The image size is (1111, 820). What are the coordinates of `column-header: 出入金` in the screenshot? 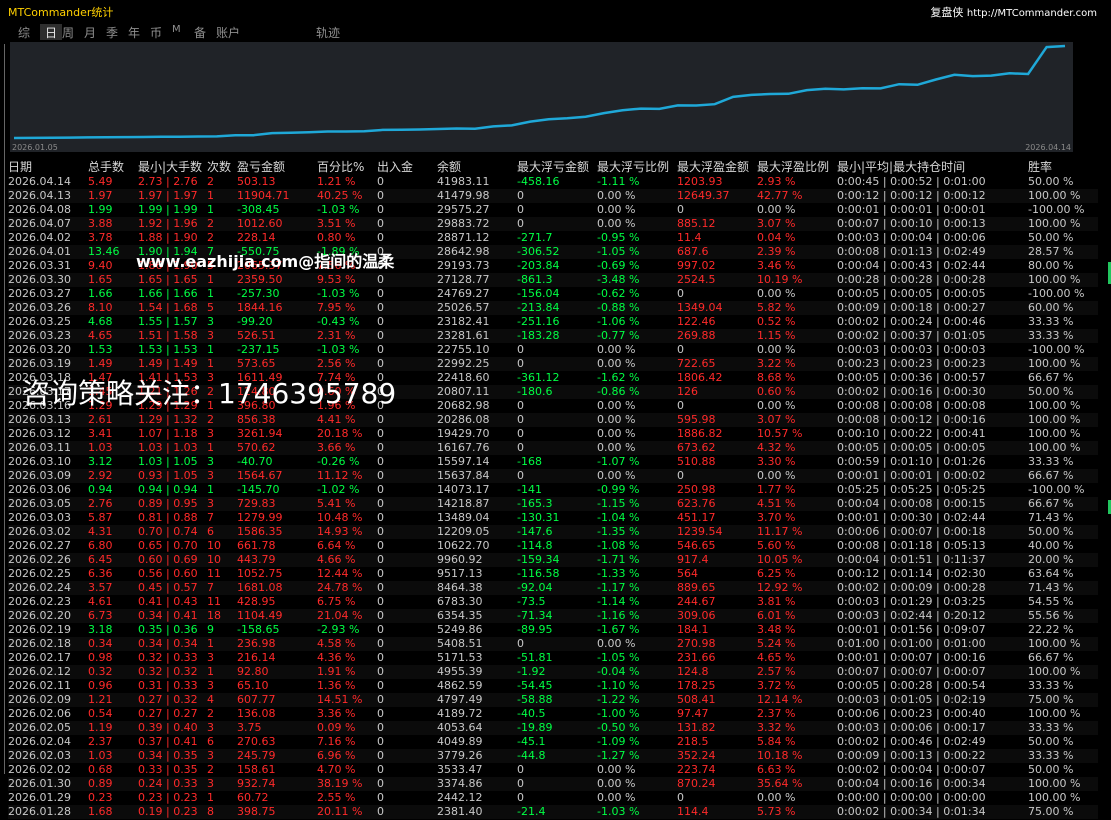 It's located at (407, 166).